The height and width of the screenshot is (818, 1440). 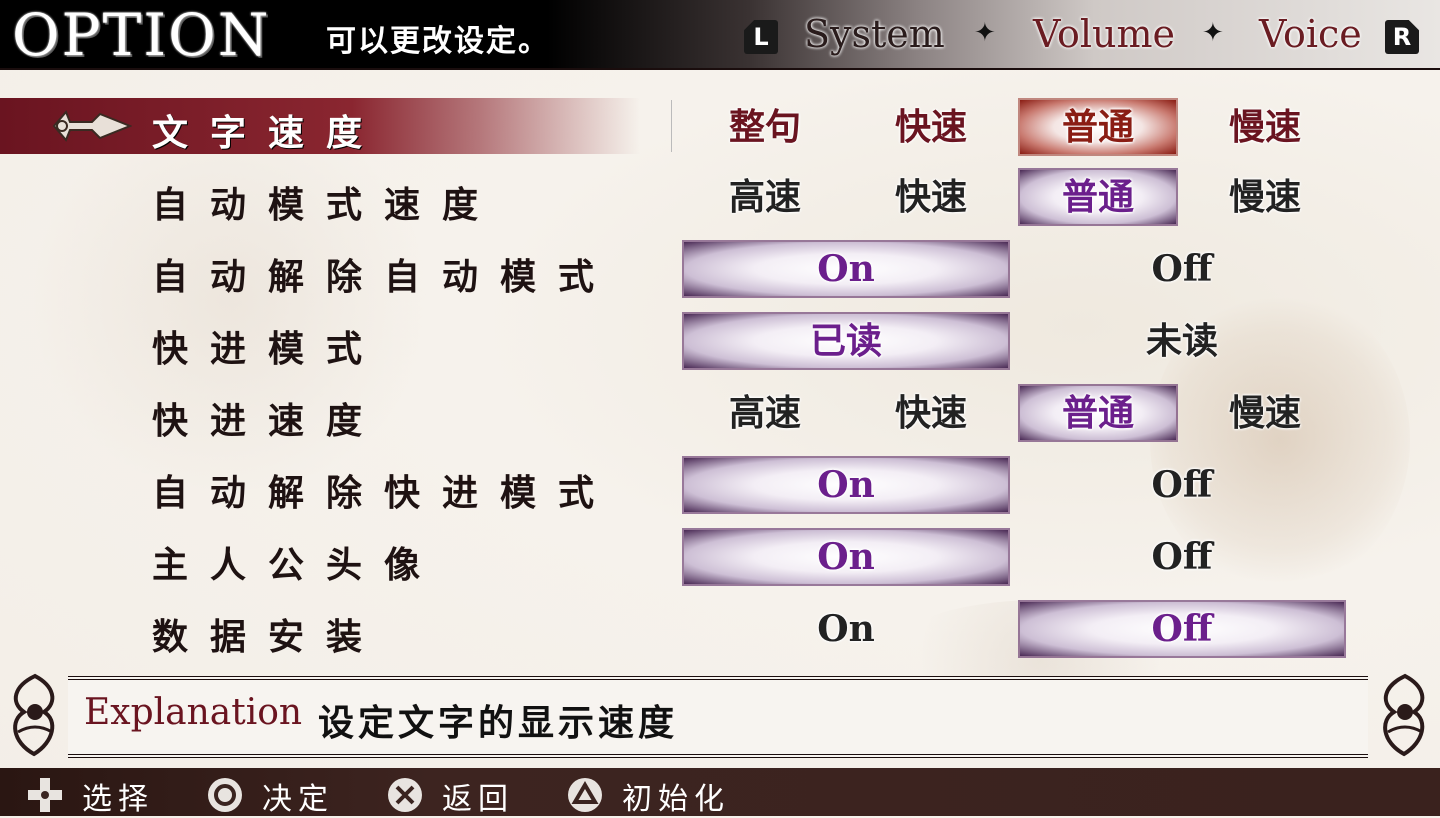 I want to click on option-button: On, so click(x=846, y=629).